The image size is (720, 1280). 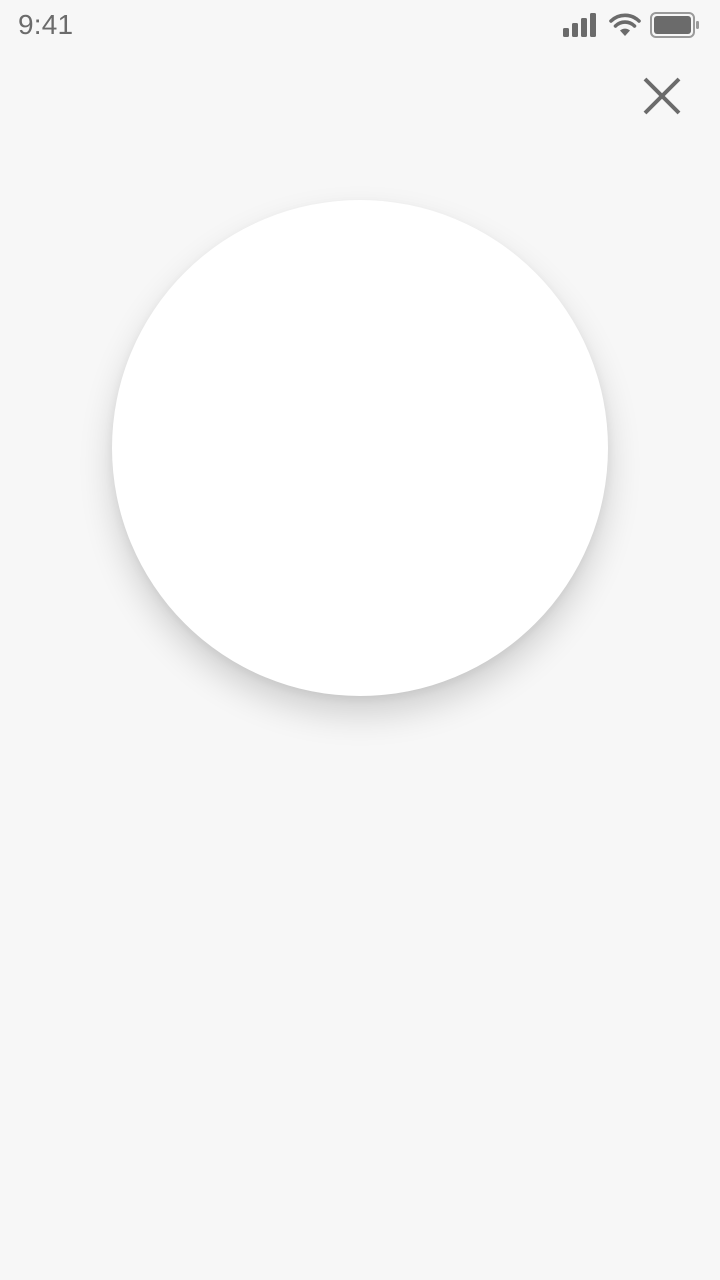 I want to click on signal-icon, so click(x=579, y=25).